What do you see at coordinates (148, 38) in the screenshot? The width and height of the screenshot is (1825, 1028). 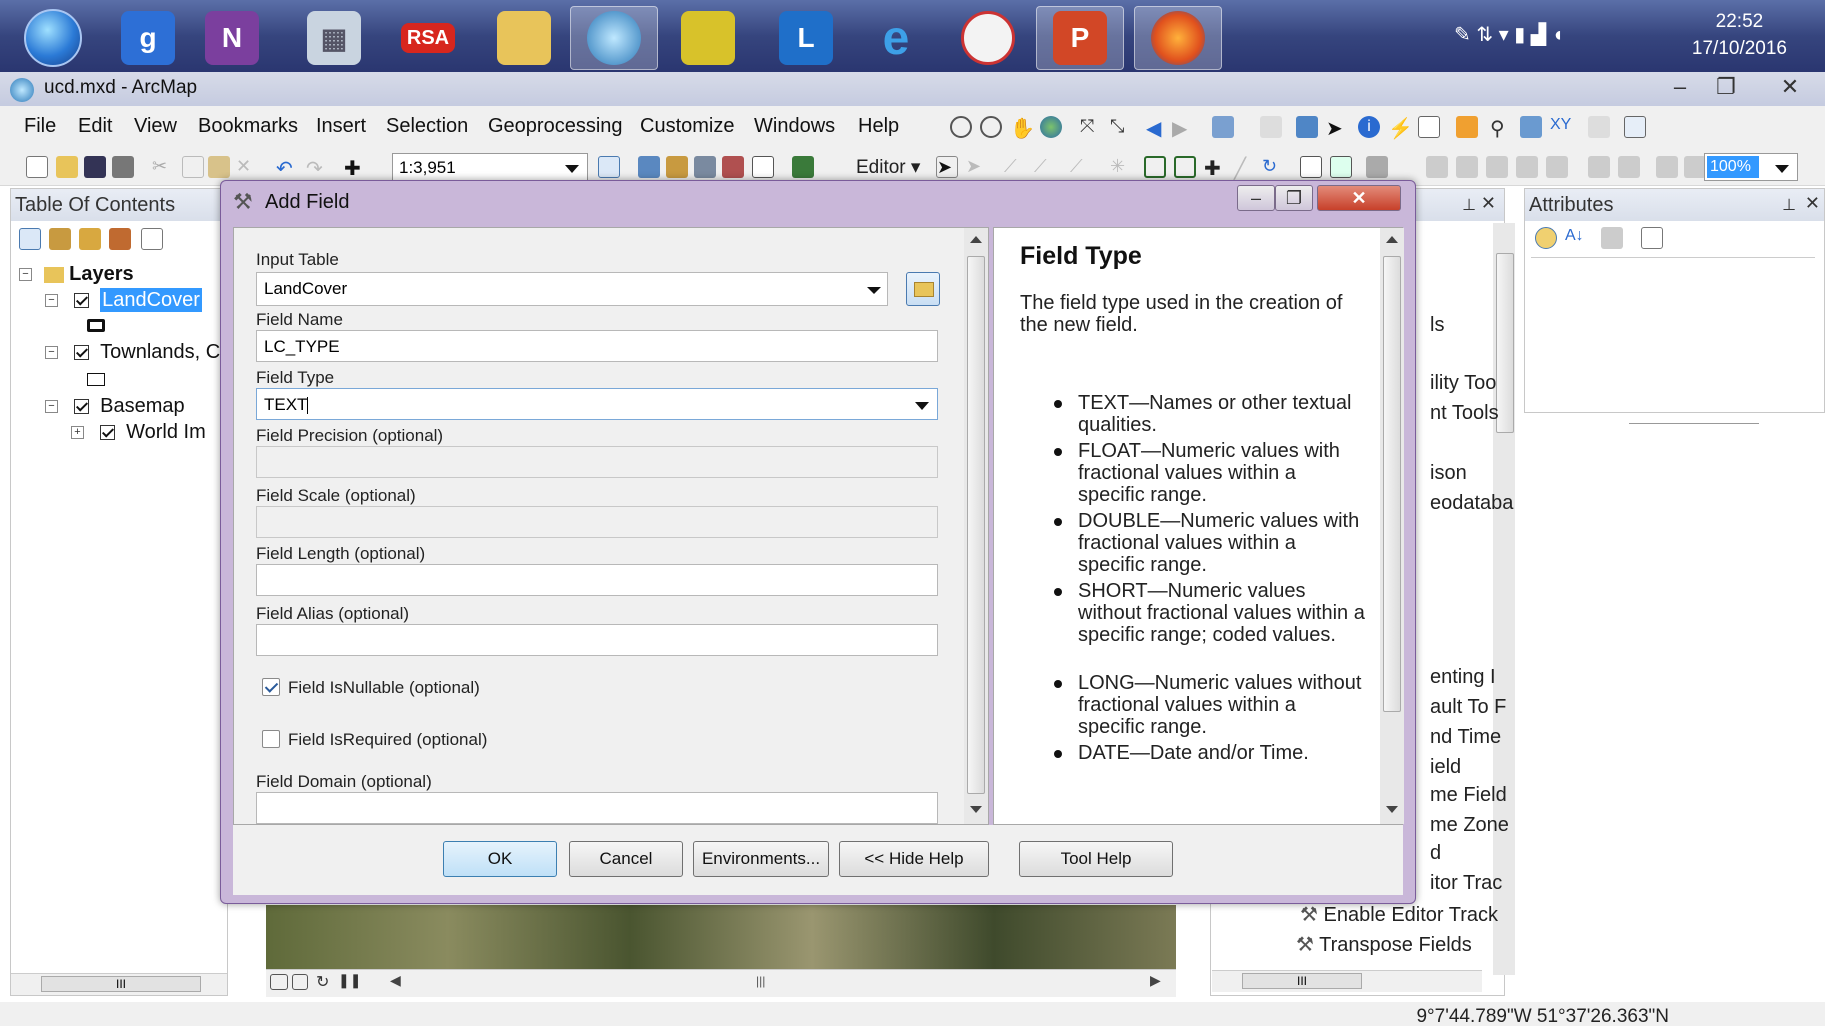 I see `taskbar-google: g` at bounding box center [148, 38].